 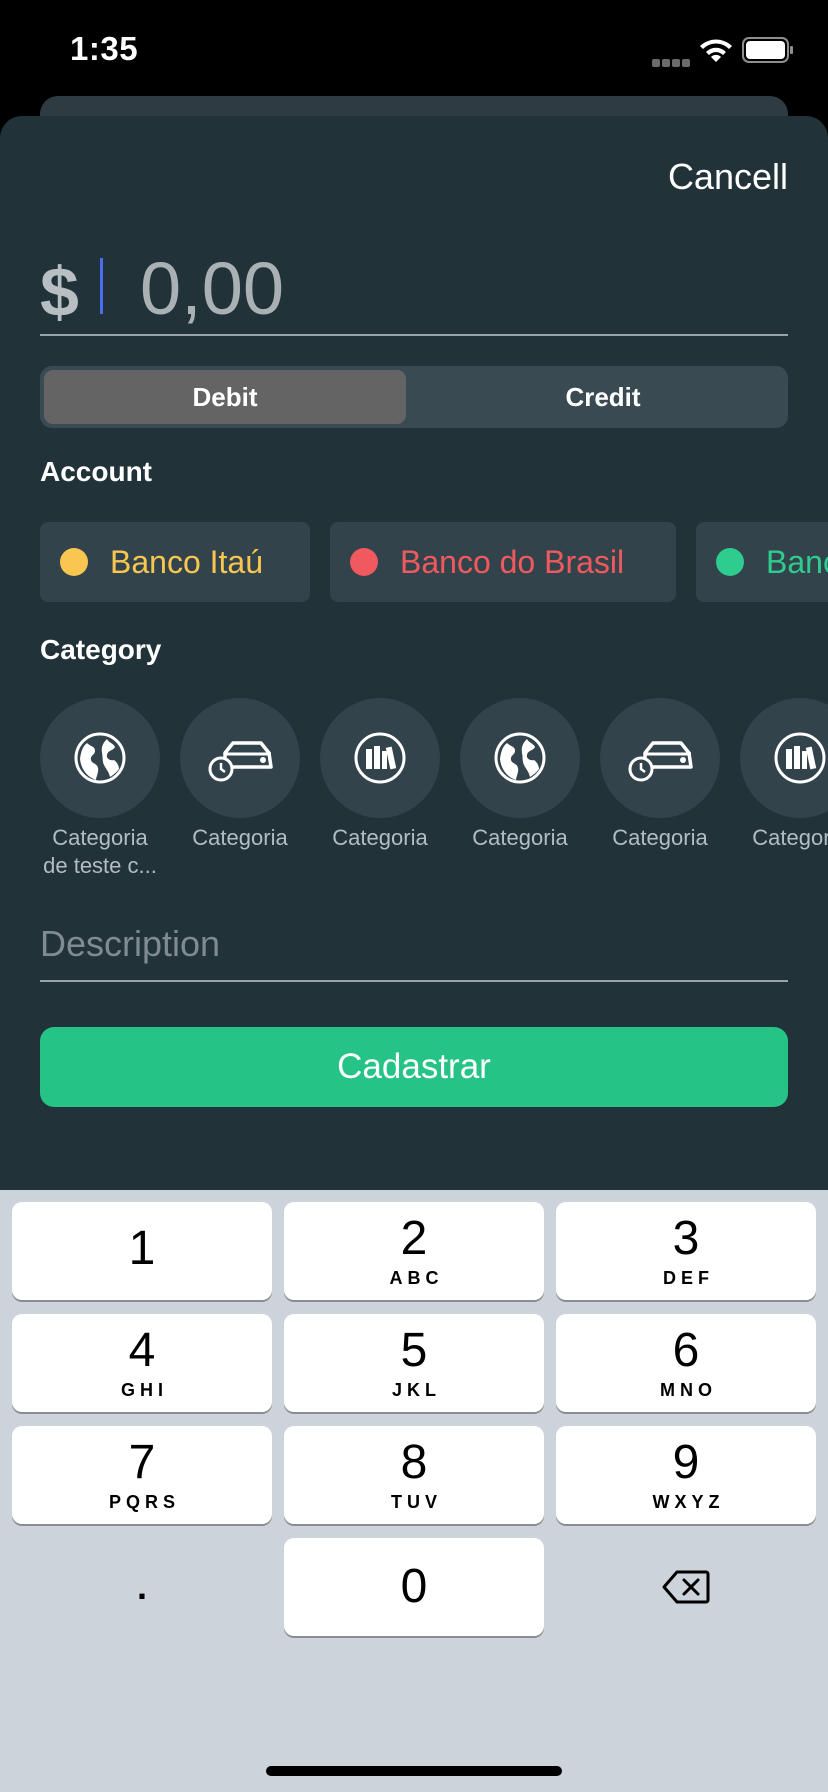 I want to click on key-digit: 2, so click(x=414, y=1238).